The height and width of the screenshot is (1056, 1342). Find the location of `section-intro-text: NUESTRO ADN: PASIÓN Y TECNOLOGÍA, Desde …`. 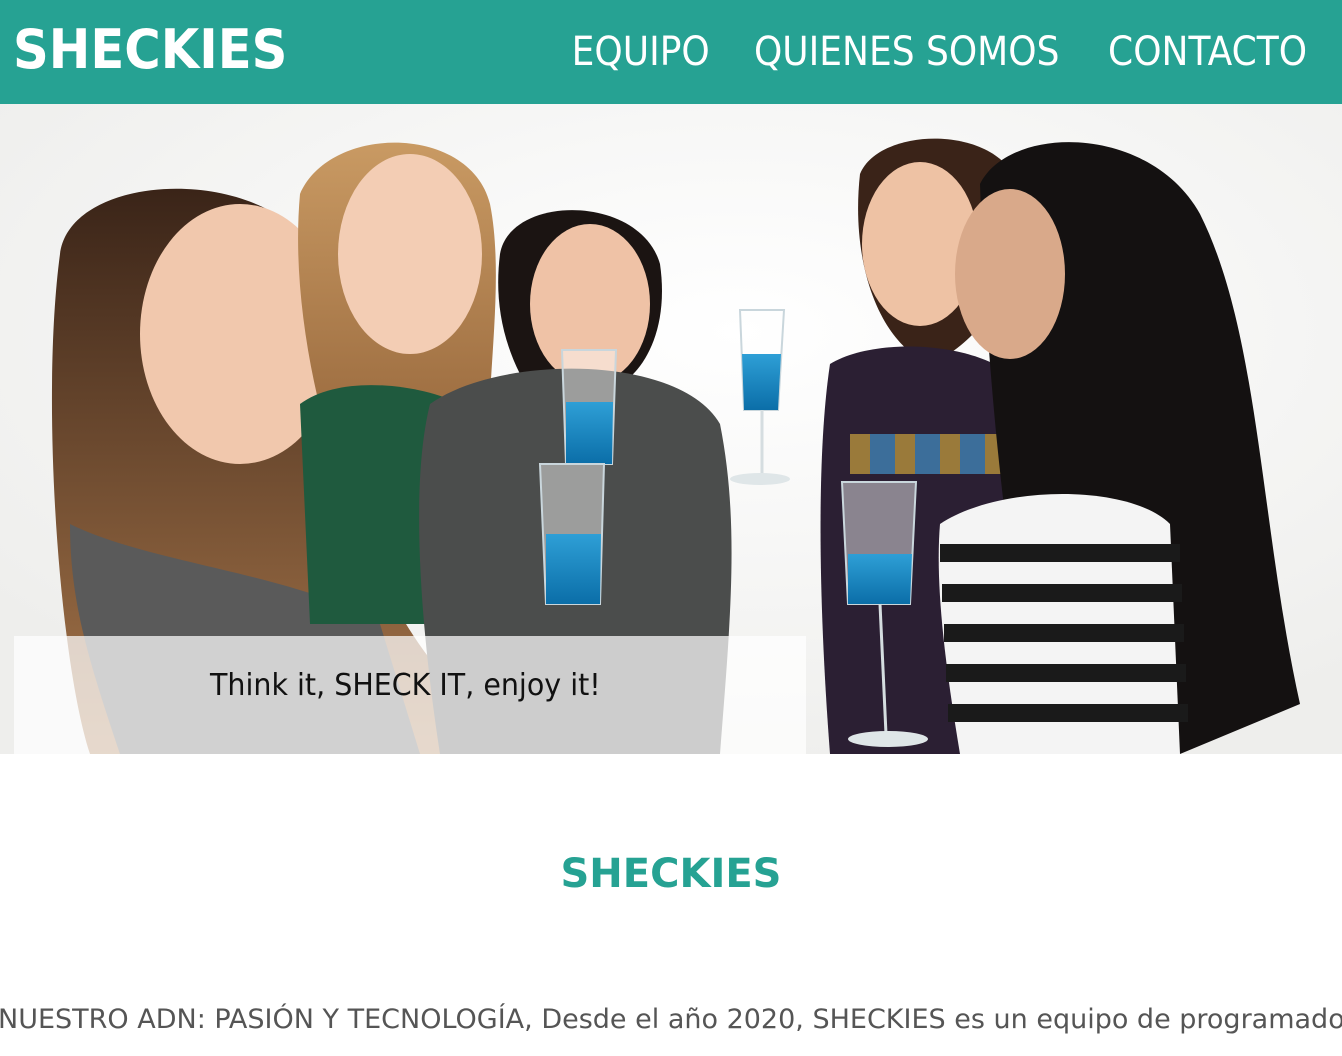

section-intro-text: NUESTRO ADN: PASIÓN Y TECNOLOGÍA, Desde … is located at coordinates (671, 1019).